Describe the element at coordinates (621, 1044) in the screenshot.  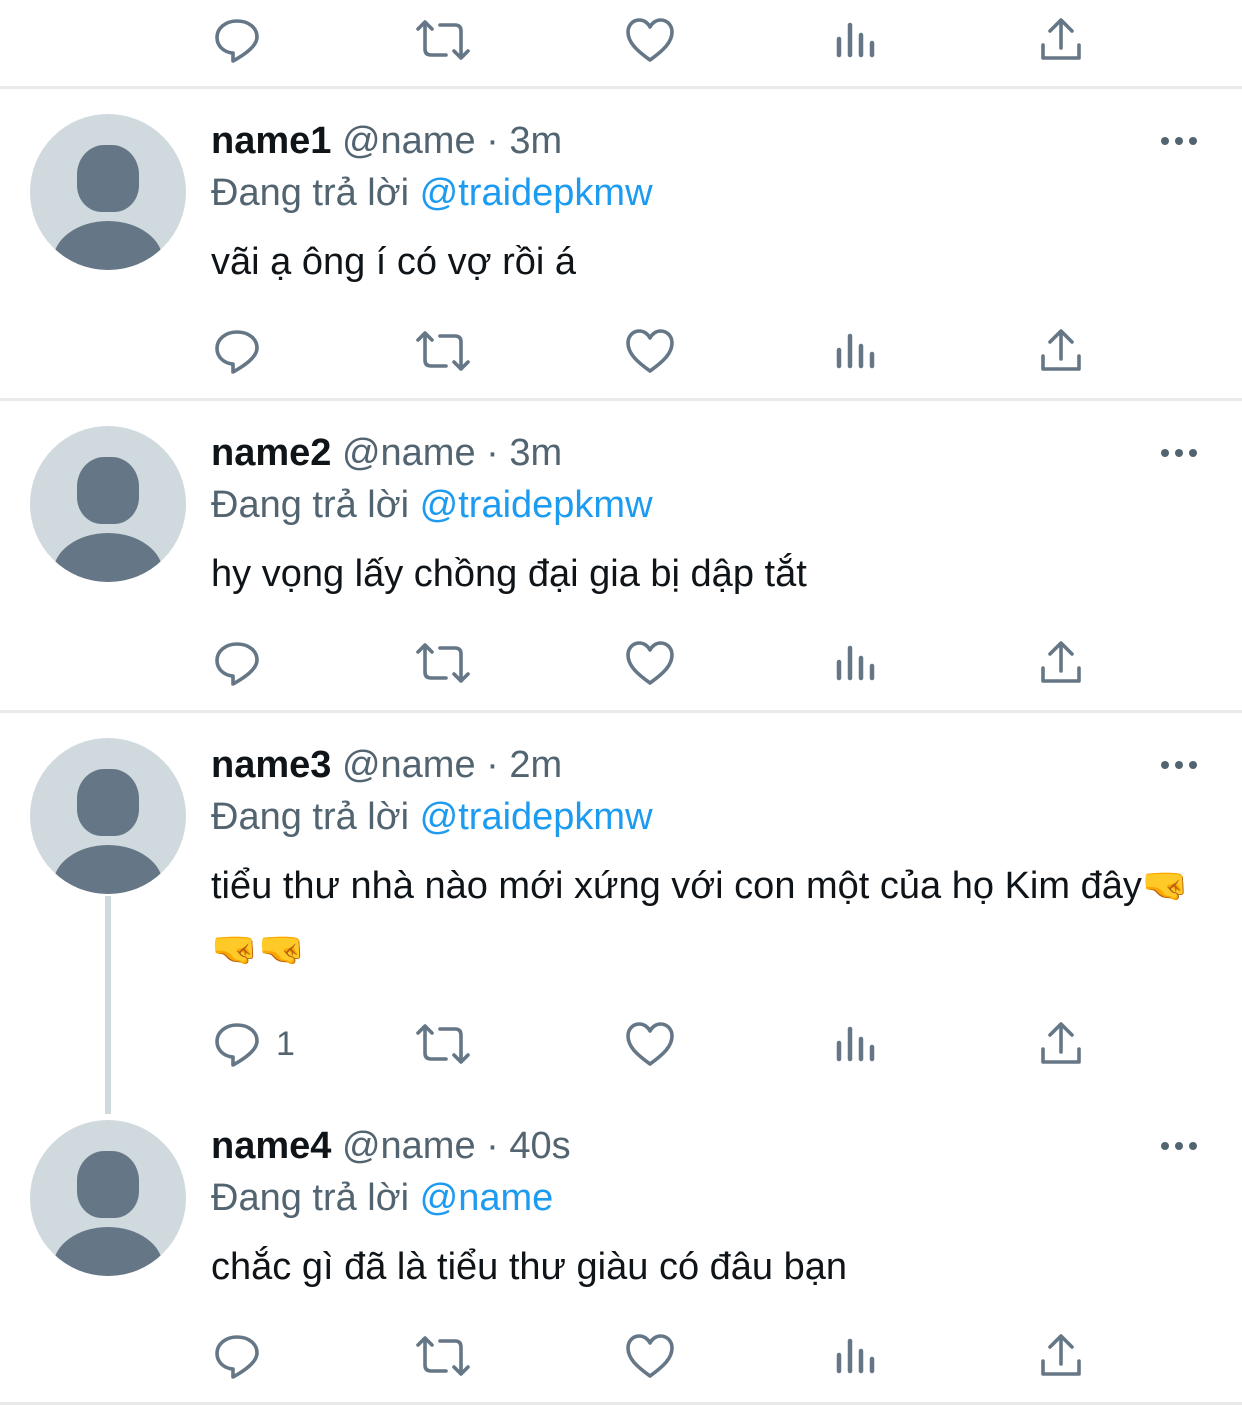
I see `action-bar: 1` at that location.